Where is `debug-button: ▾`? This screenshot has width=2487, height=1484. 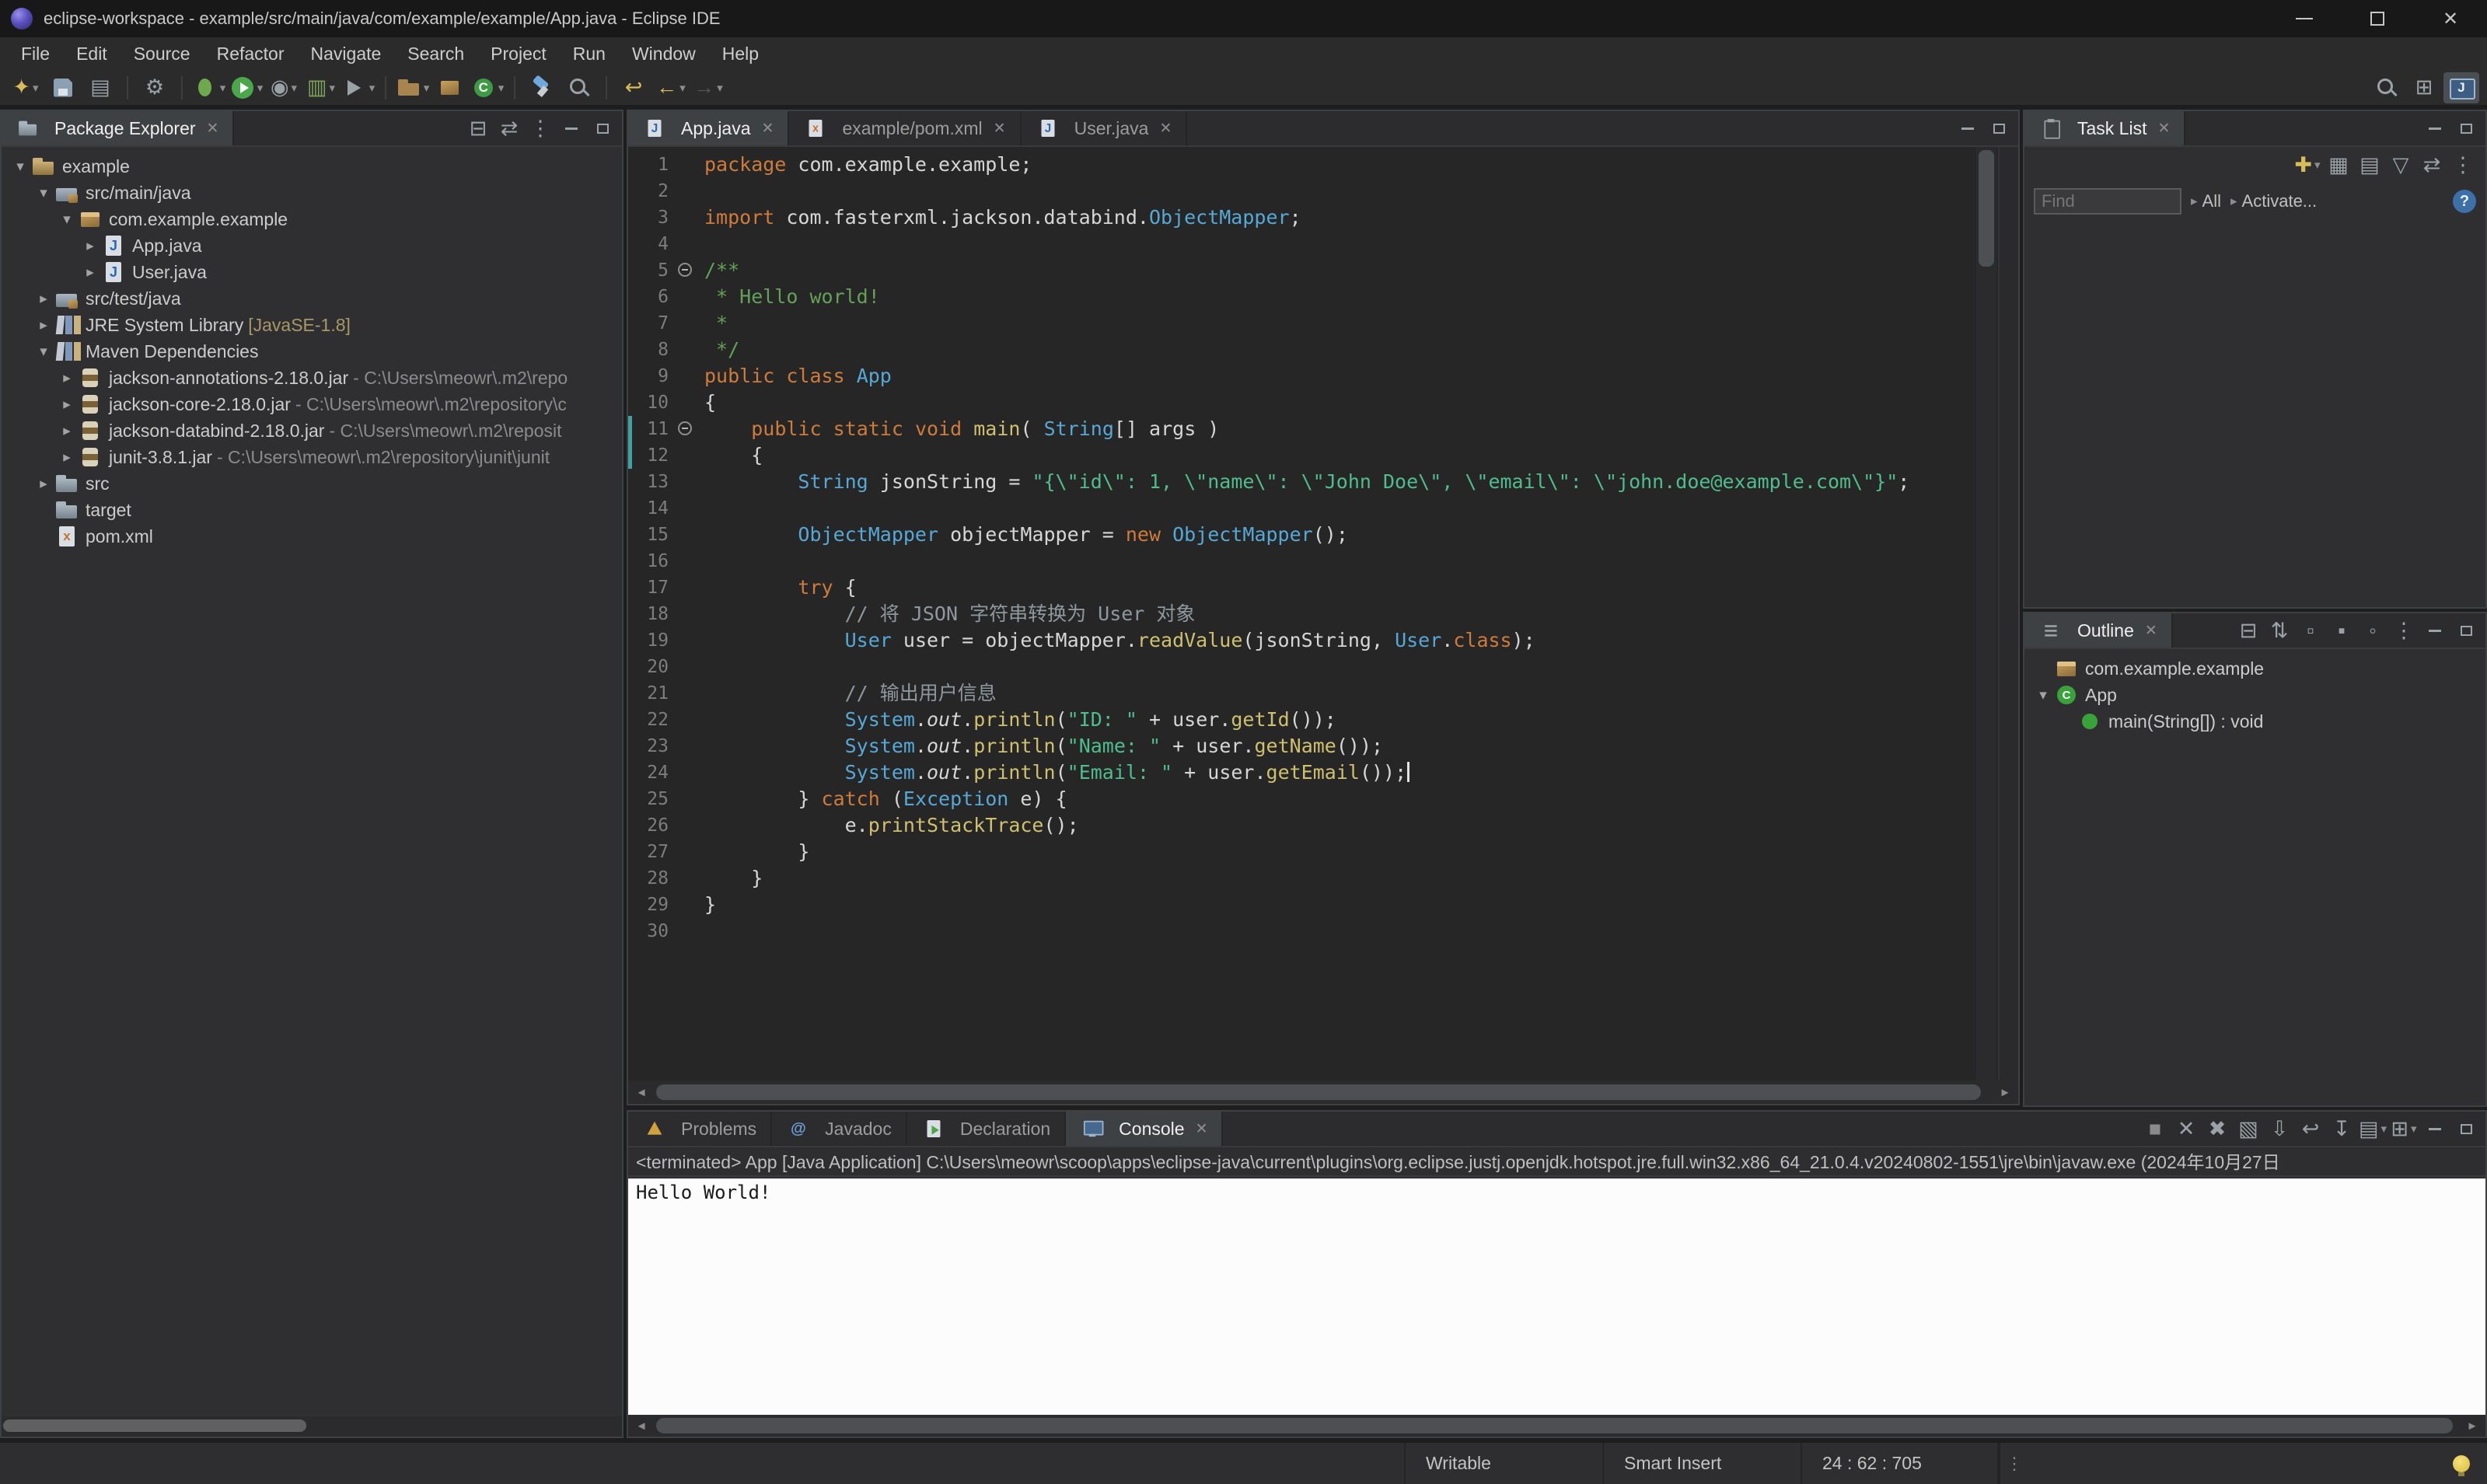
debug-button: ▾ is located at coordinates (209, 87).